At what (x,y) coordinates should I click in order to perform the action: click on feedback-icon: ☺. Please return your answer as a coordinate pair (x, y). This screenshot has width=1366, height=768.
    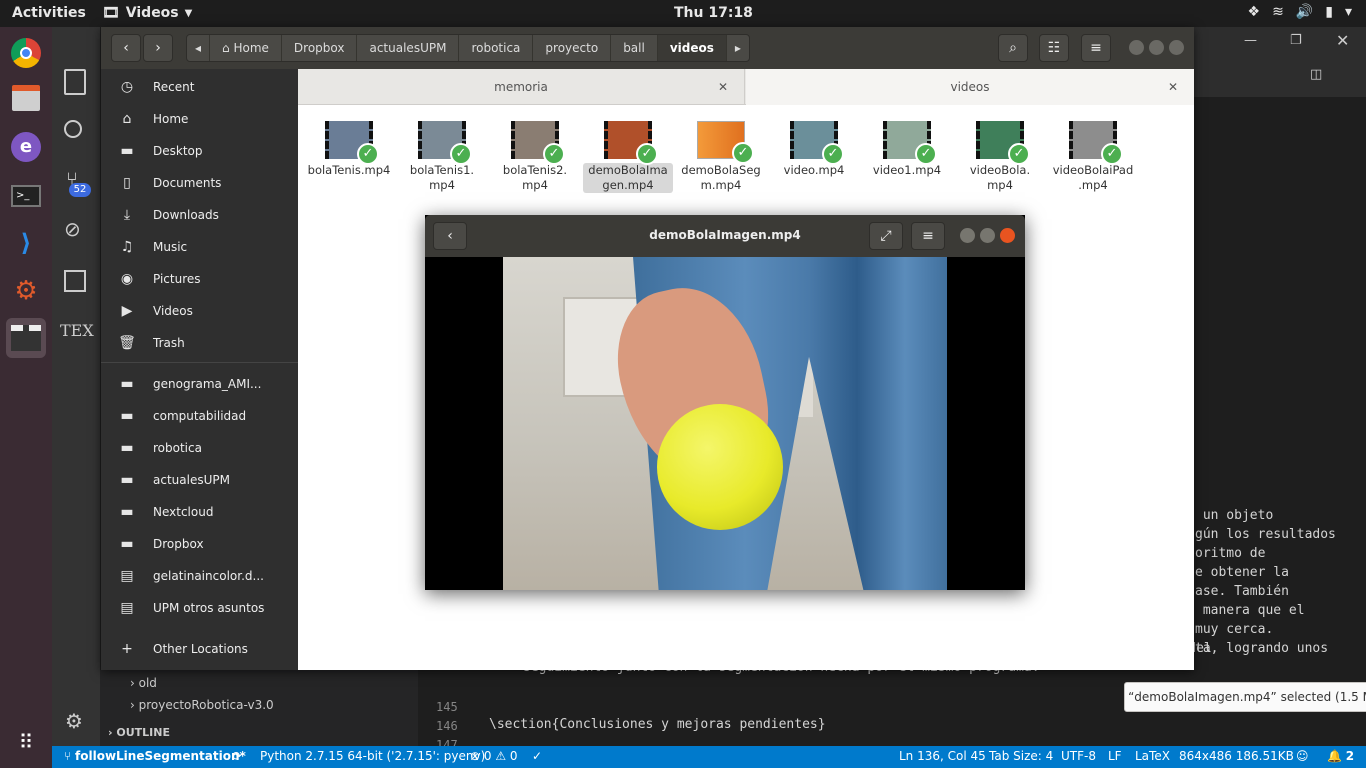
    Looking at the image, I should click on (1302, 756).